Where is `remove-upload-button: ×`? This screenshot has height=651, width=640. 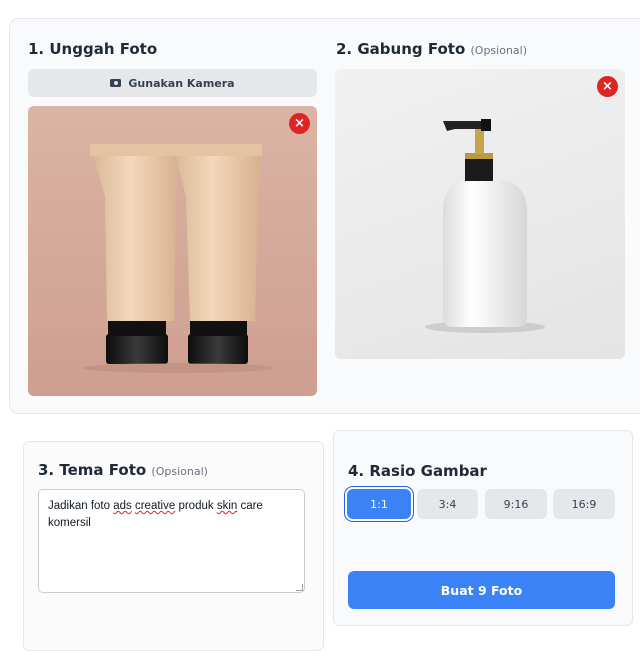 remove-upload-button: × is located at coordinates (299, 123).